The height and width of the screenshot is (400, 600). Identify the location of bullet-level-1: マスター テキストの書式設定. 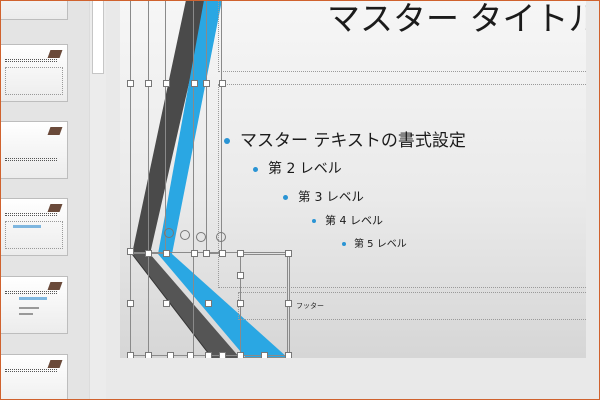
(345, 138).